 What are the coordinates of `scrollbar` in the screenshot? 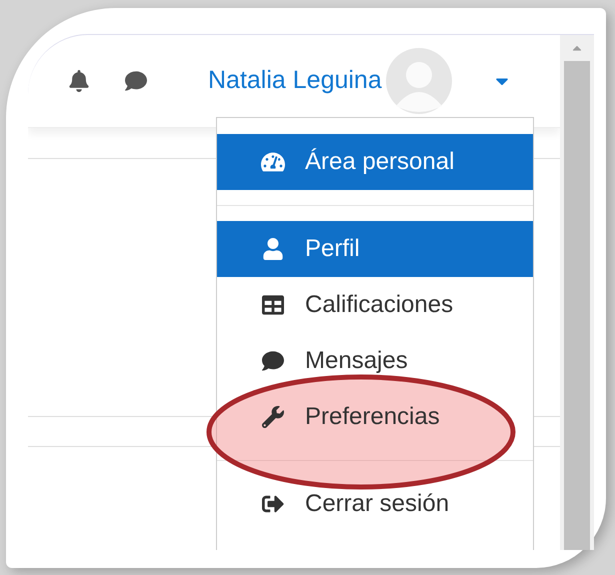 It's located at (577, 292).